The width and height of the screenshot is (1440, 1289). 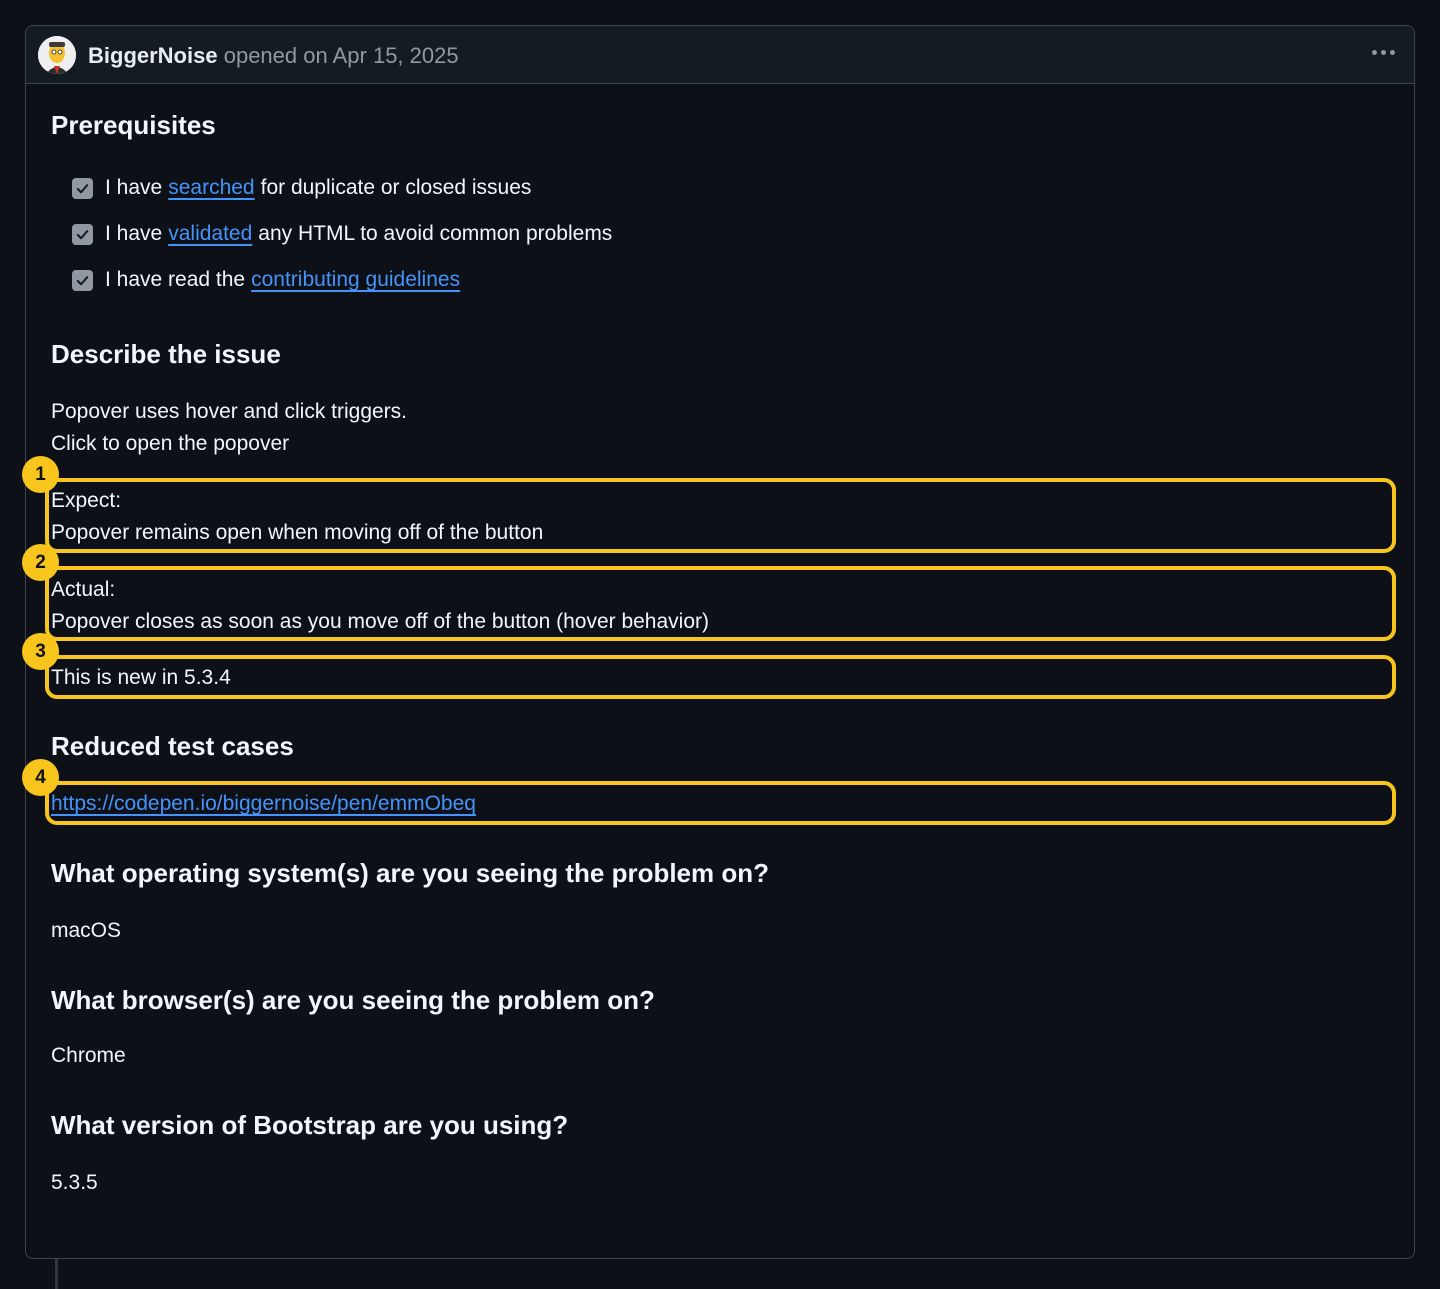 I want to click on avatar, so click(x=57, y=55).